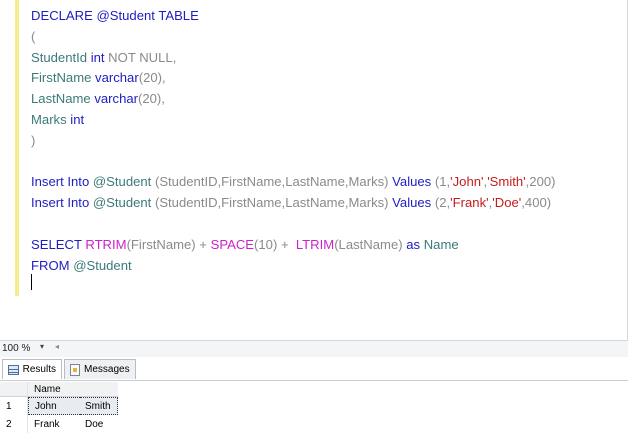 The height and width of the screenshot is (440, 628). I want to click on name-cell-last: Doe, so click(99, 424).